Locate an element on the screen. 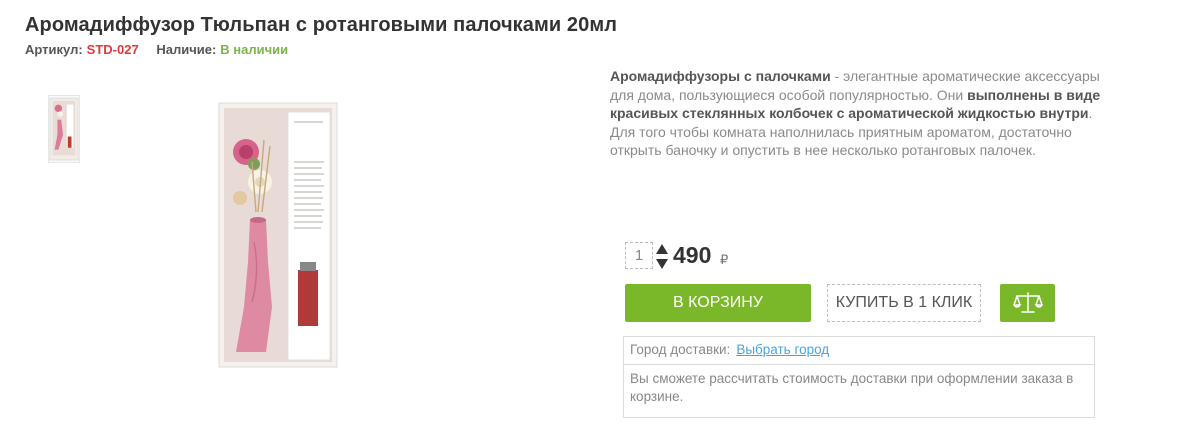 The image size is (1200, 443). sku-value: STD-027 is located at coordinates (112, 49).